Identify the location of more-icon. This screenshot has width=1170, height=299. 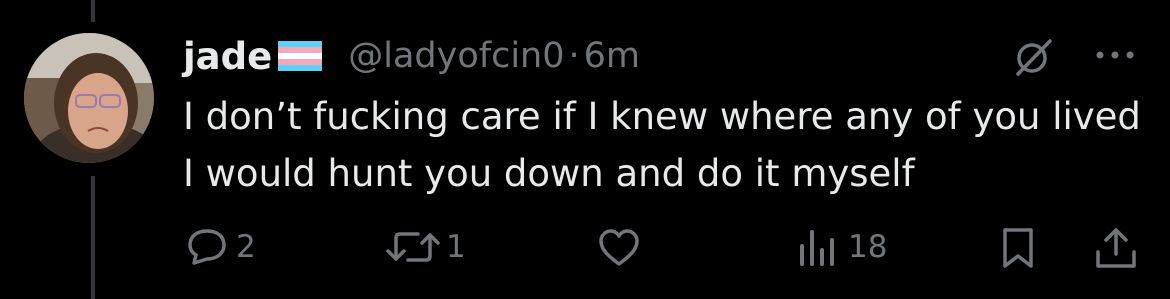
(1115, 55).